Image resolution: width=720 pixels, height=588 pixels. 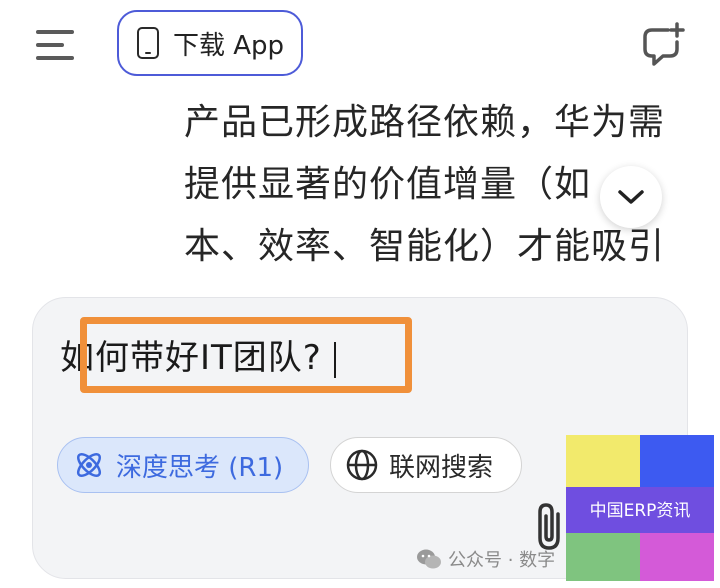 What do you see at coordinates (148, 43) in the screenshot?
I see `phone-icon` at bounding box center [148, 43].